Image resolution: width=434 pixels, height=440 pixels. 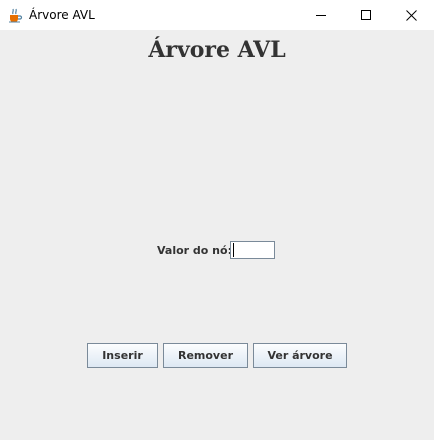 What do you see at coordinates (15, 15) in the screenshot?
I see `java-cup-icon` at bounding box center [15, 15].